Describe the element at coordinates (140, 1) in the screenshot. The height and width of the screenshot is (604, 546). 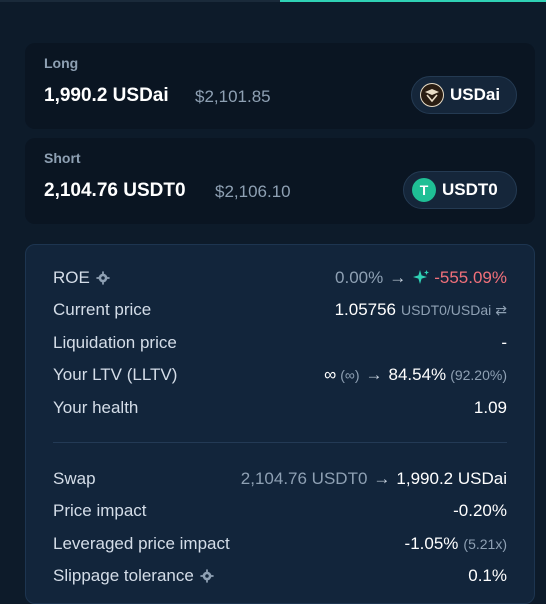
I see `top-tab-indicator-track` at that location.